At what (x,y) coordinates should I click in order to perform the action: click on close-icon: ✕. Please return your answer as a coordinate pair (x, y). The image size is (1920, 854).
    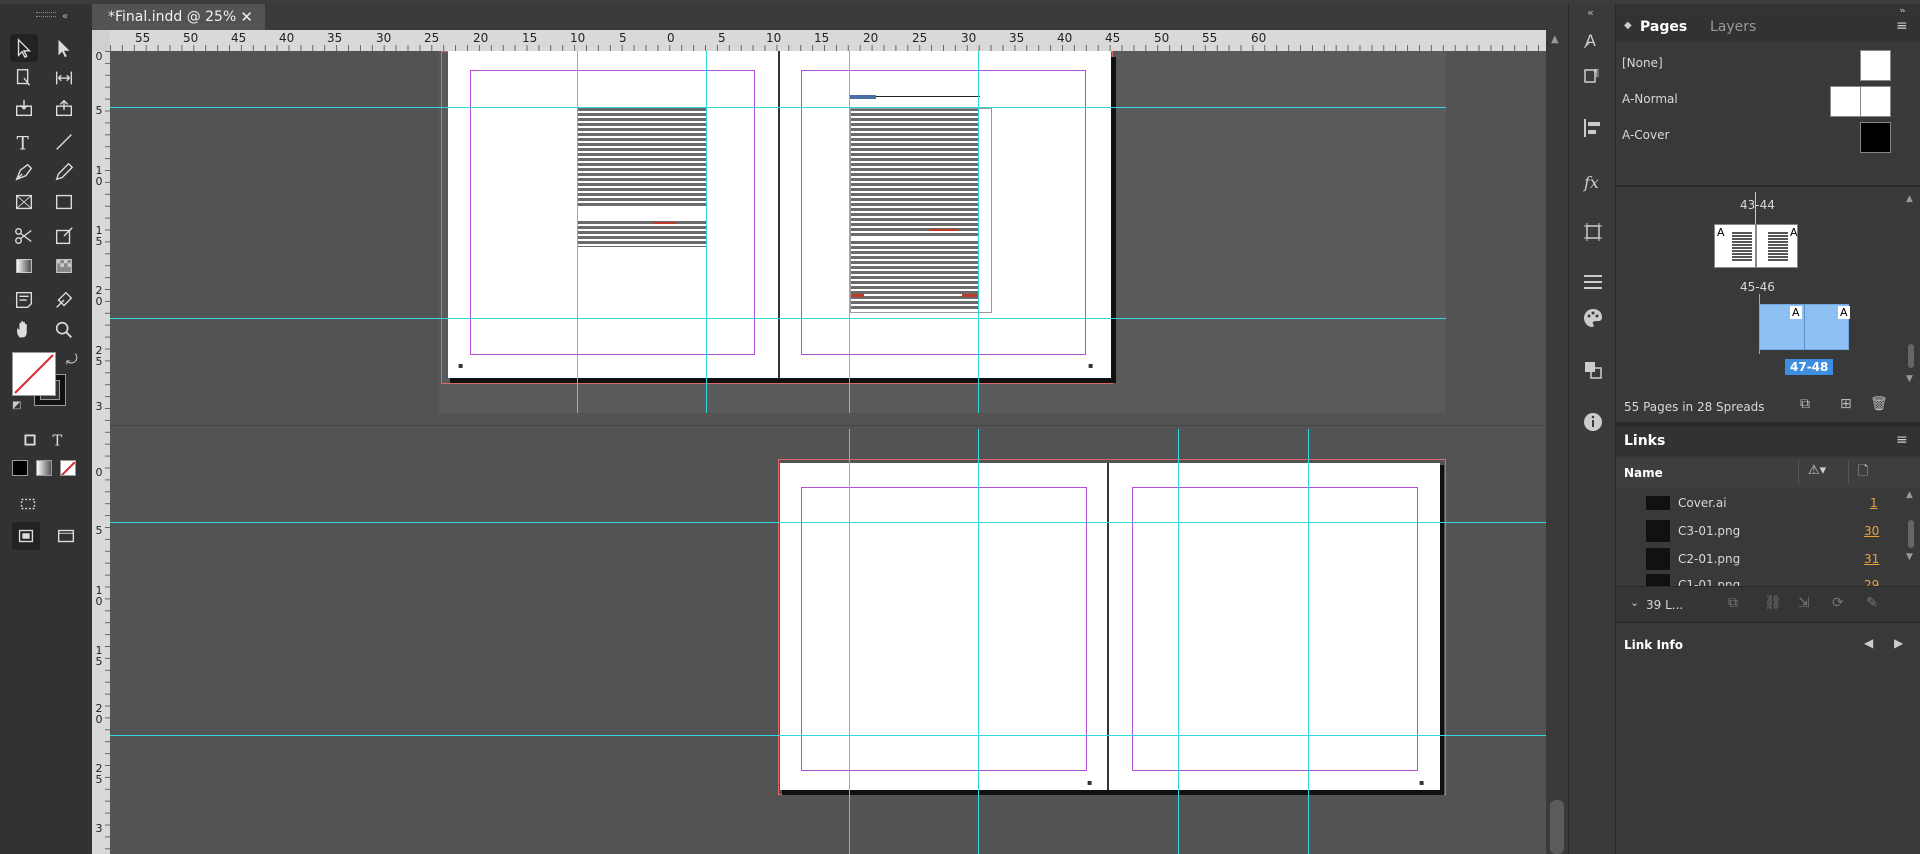
    Looking at the image, I should click on (246, 17).